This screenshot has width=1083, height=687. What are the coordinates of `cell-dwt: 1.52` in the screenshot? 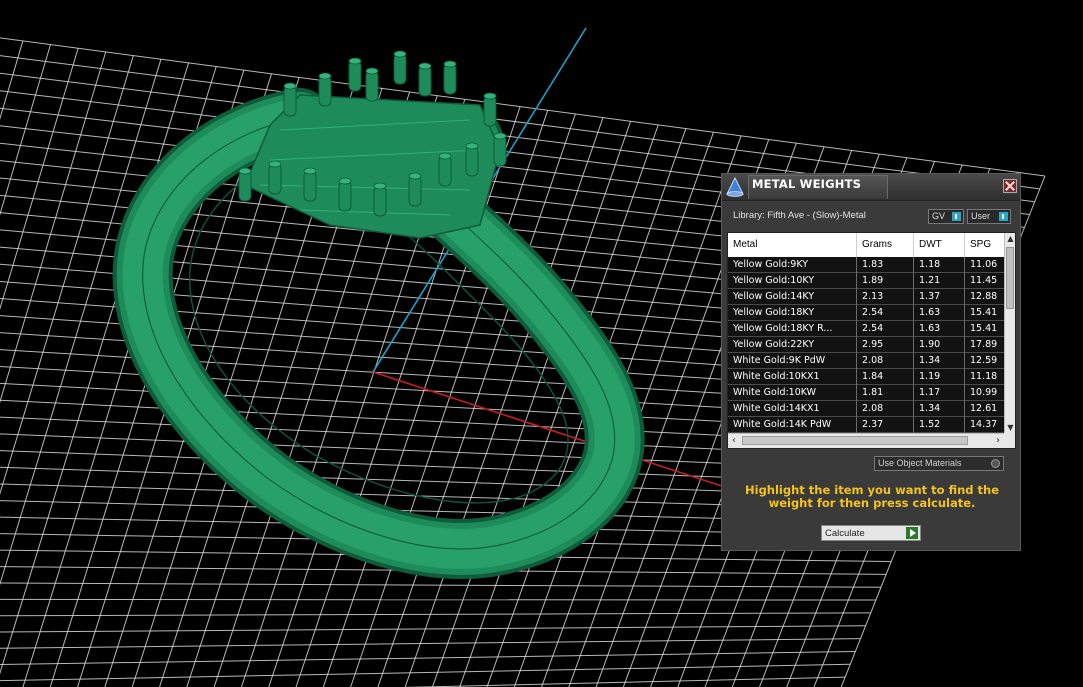 It's located at (939, 425).